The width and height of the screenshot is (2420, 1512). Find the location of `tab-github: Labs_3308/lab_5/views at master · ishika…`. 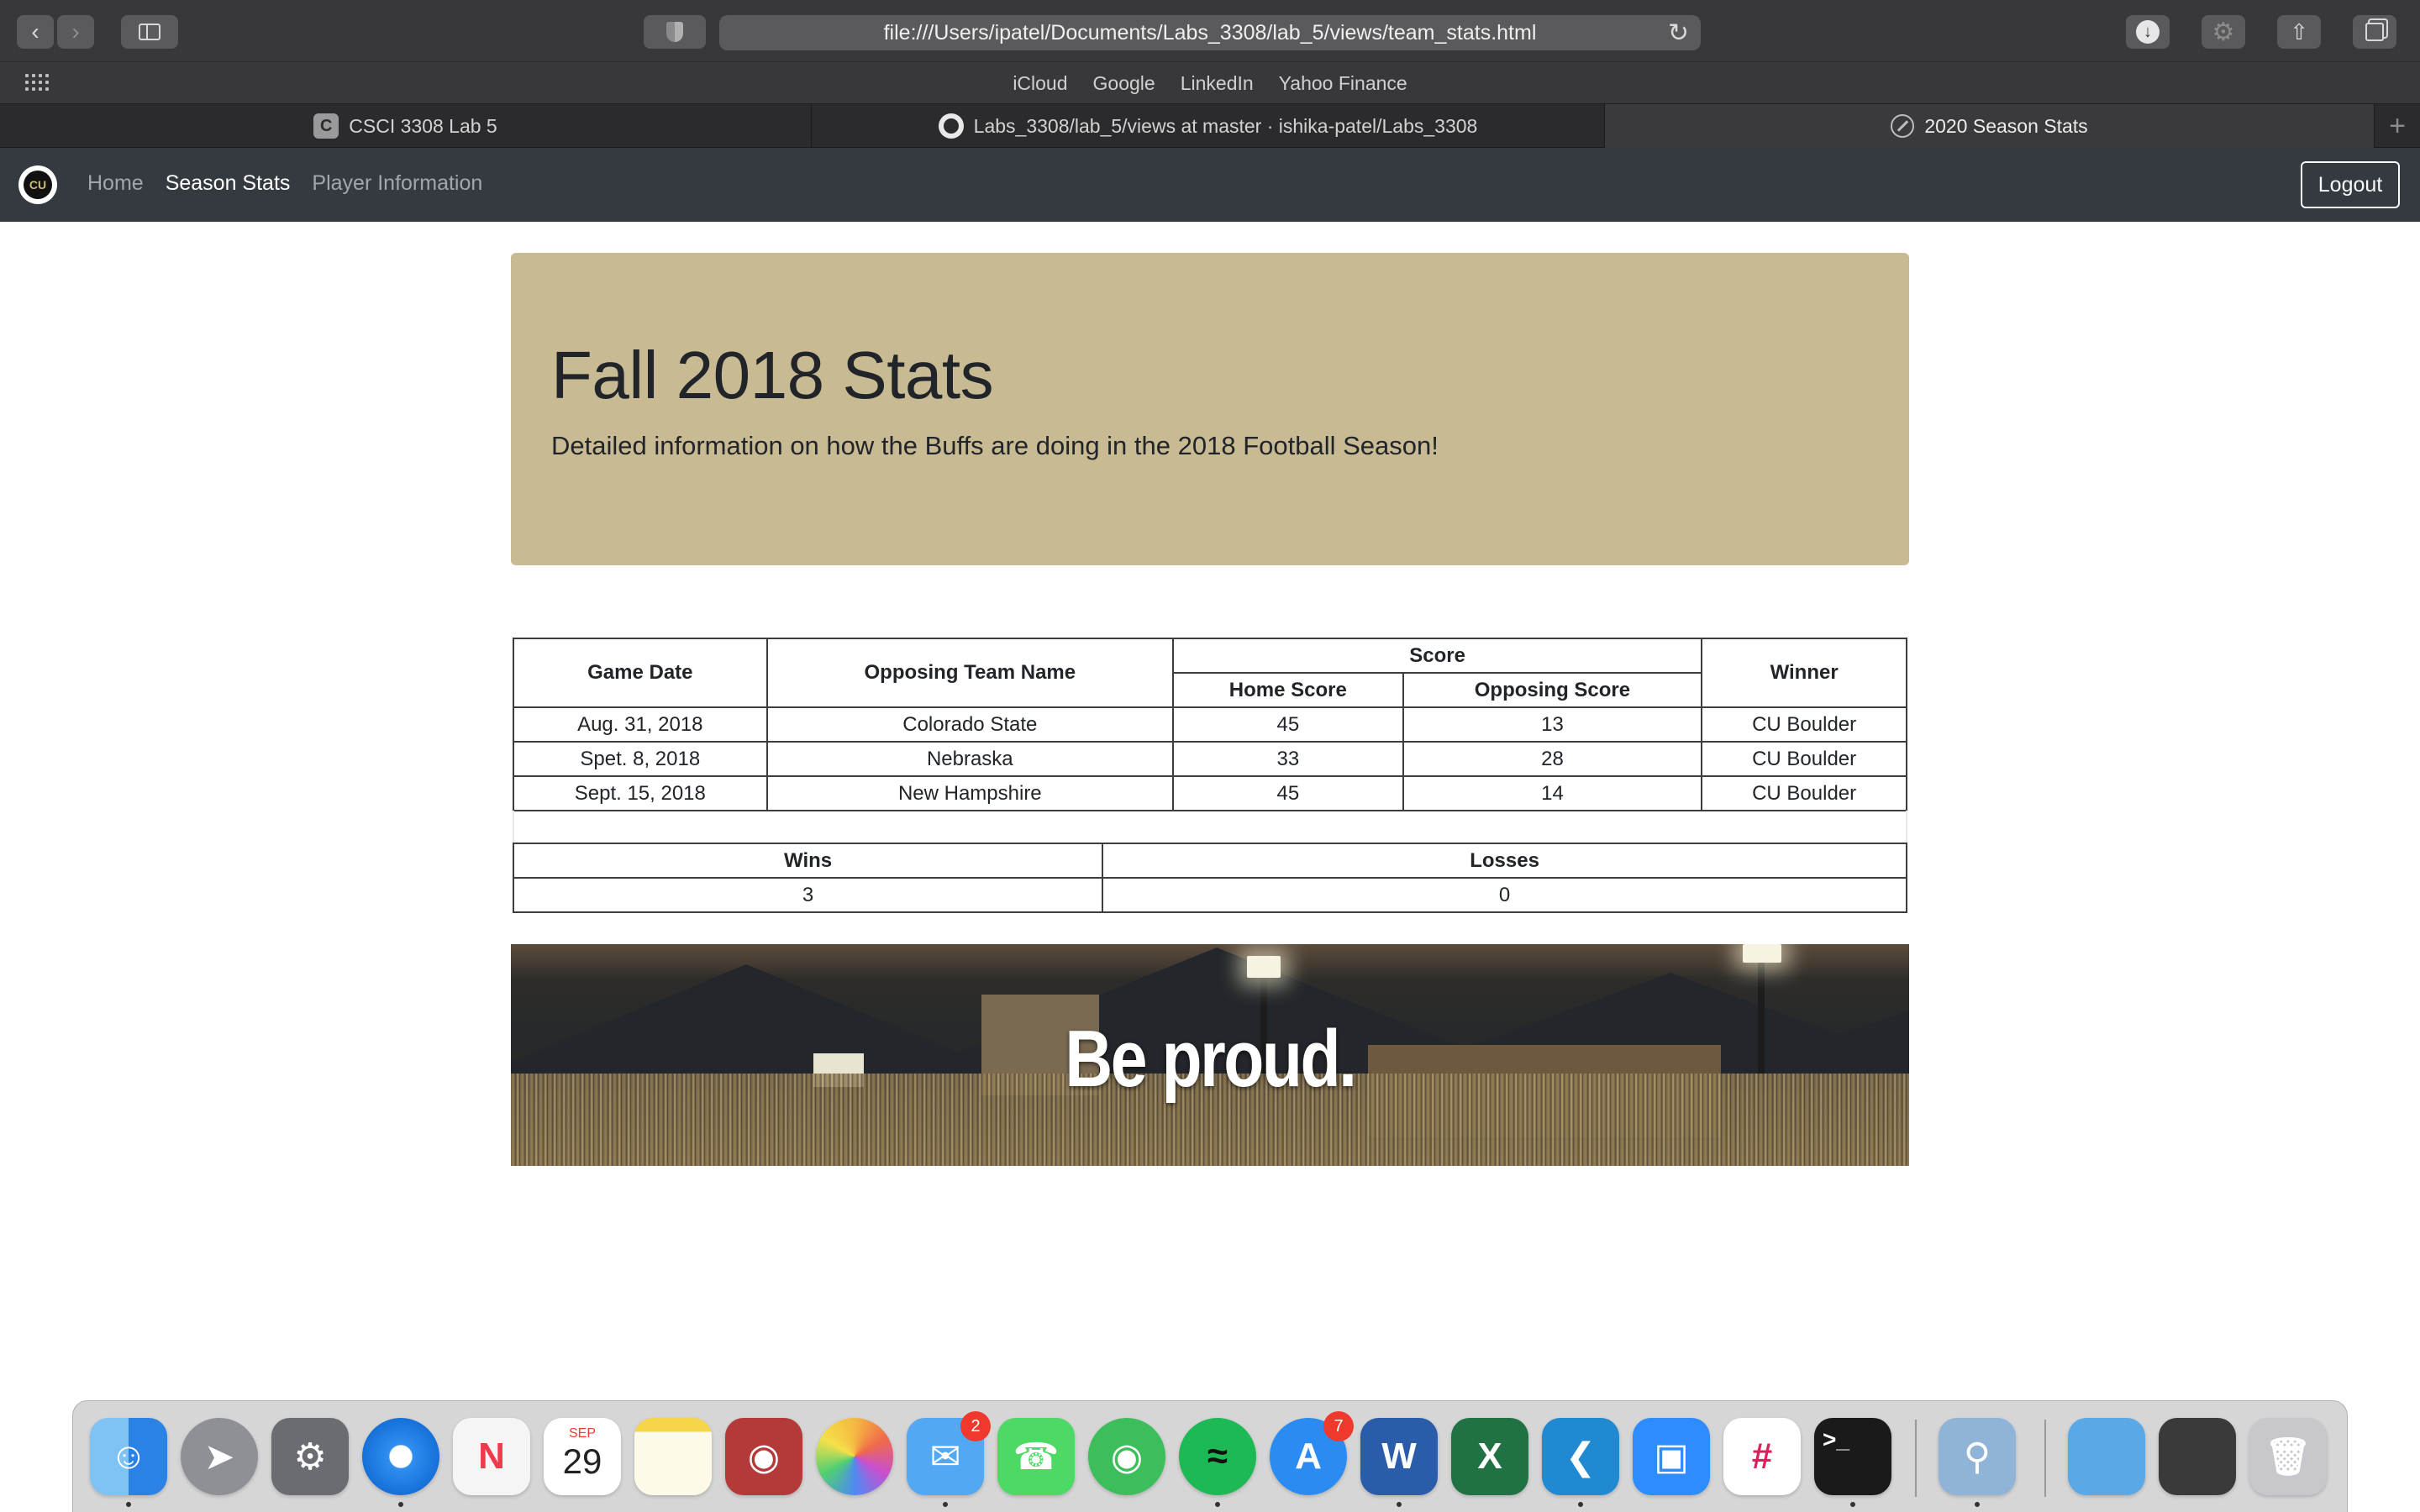

tab-github: Labs_3308/lab_5/views at master · ishika… is located at coordinates (1208, 126).